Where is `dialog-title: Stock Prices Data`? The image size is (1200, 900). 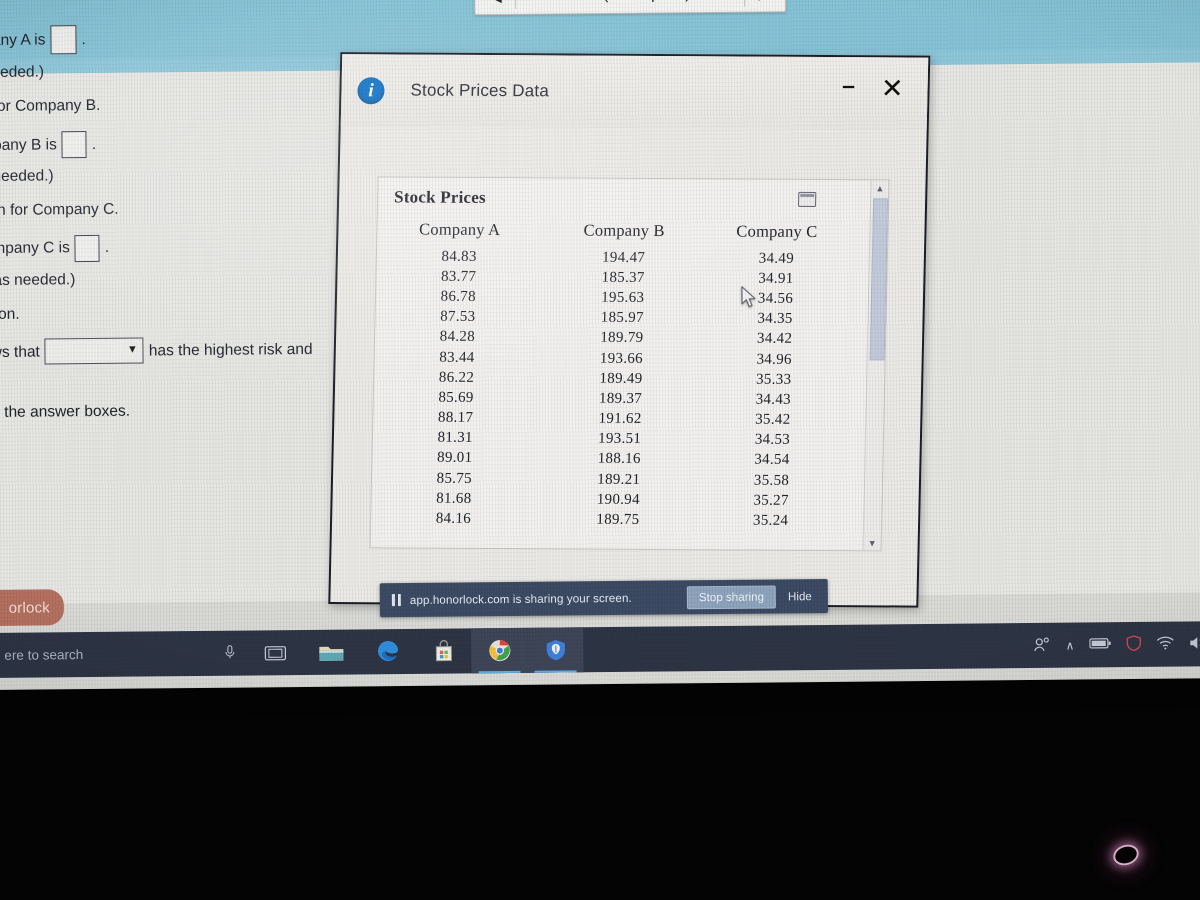
dialog-title: Stock Prices Data is located at coordinates (480, 90).